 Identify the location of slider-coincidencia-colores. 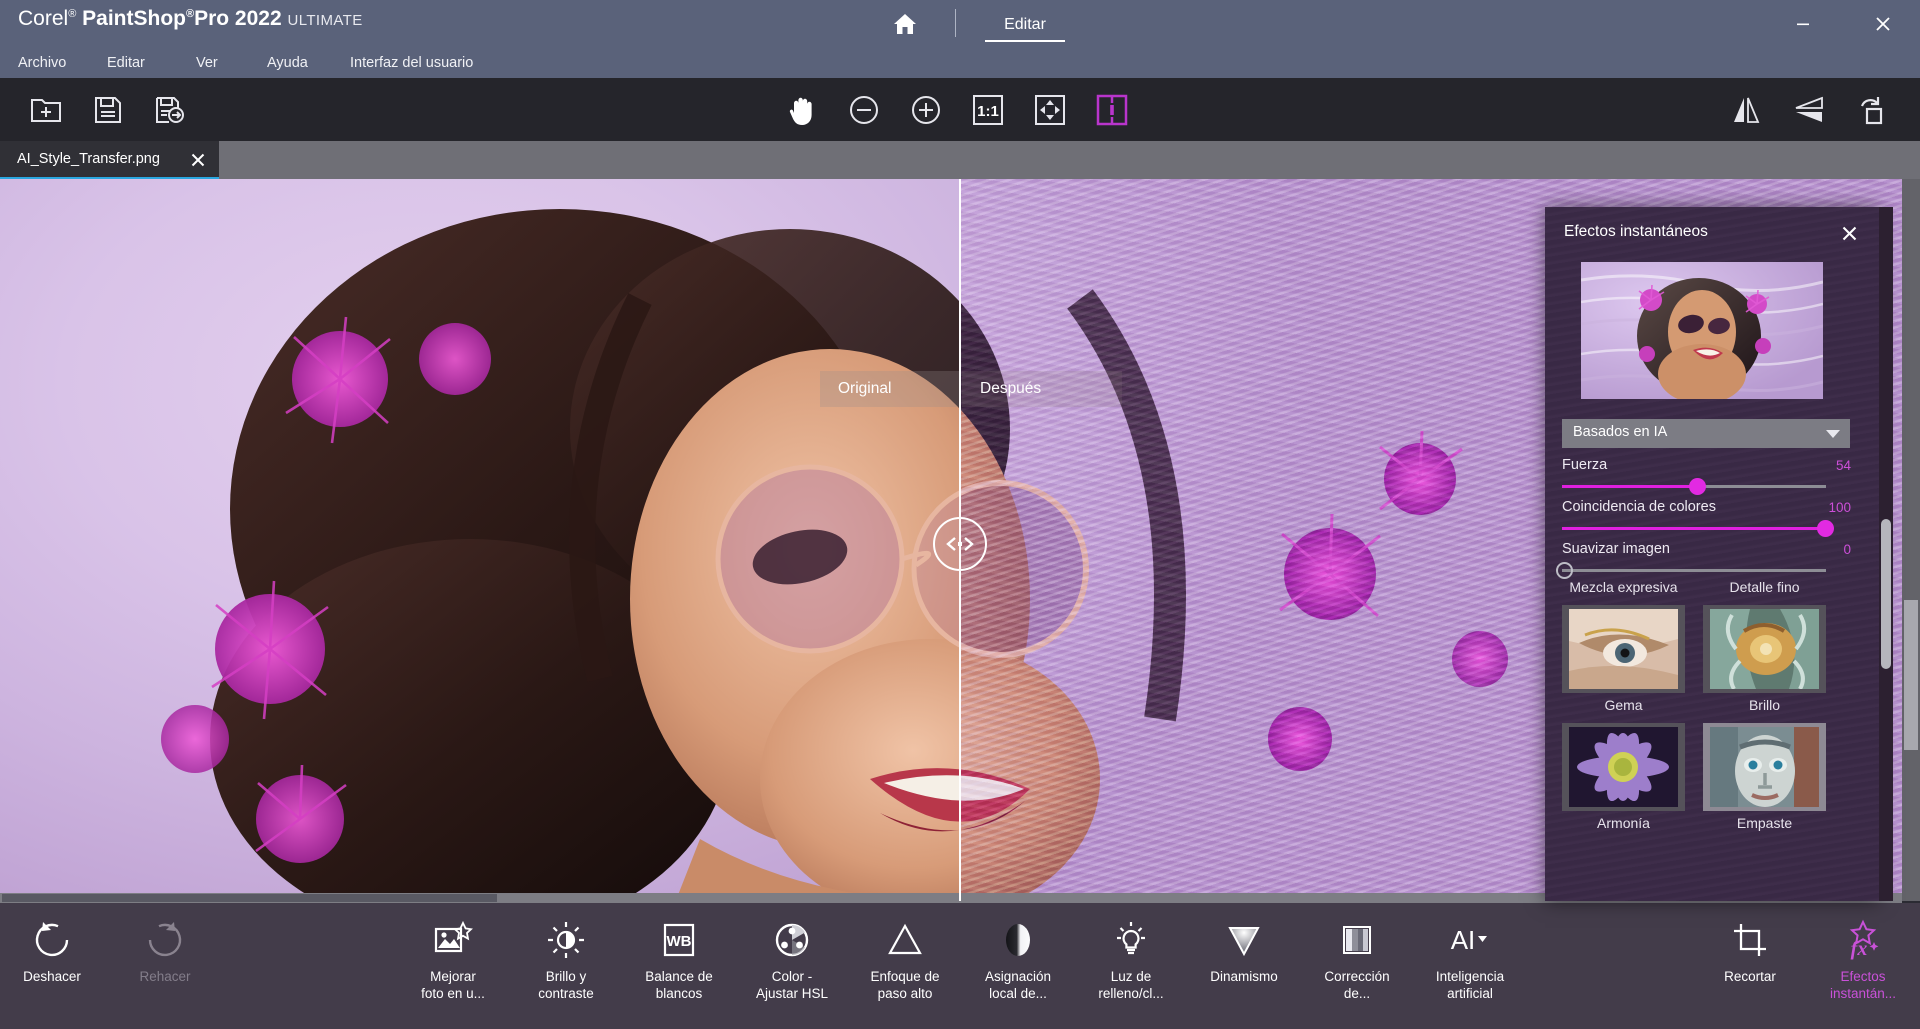
(1698, 528).